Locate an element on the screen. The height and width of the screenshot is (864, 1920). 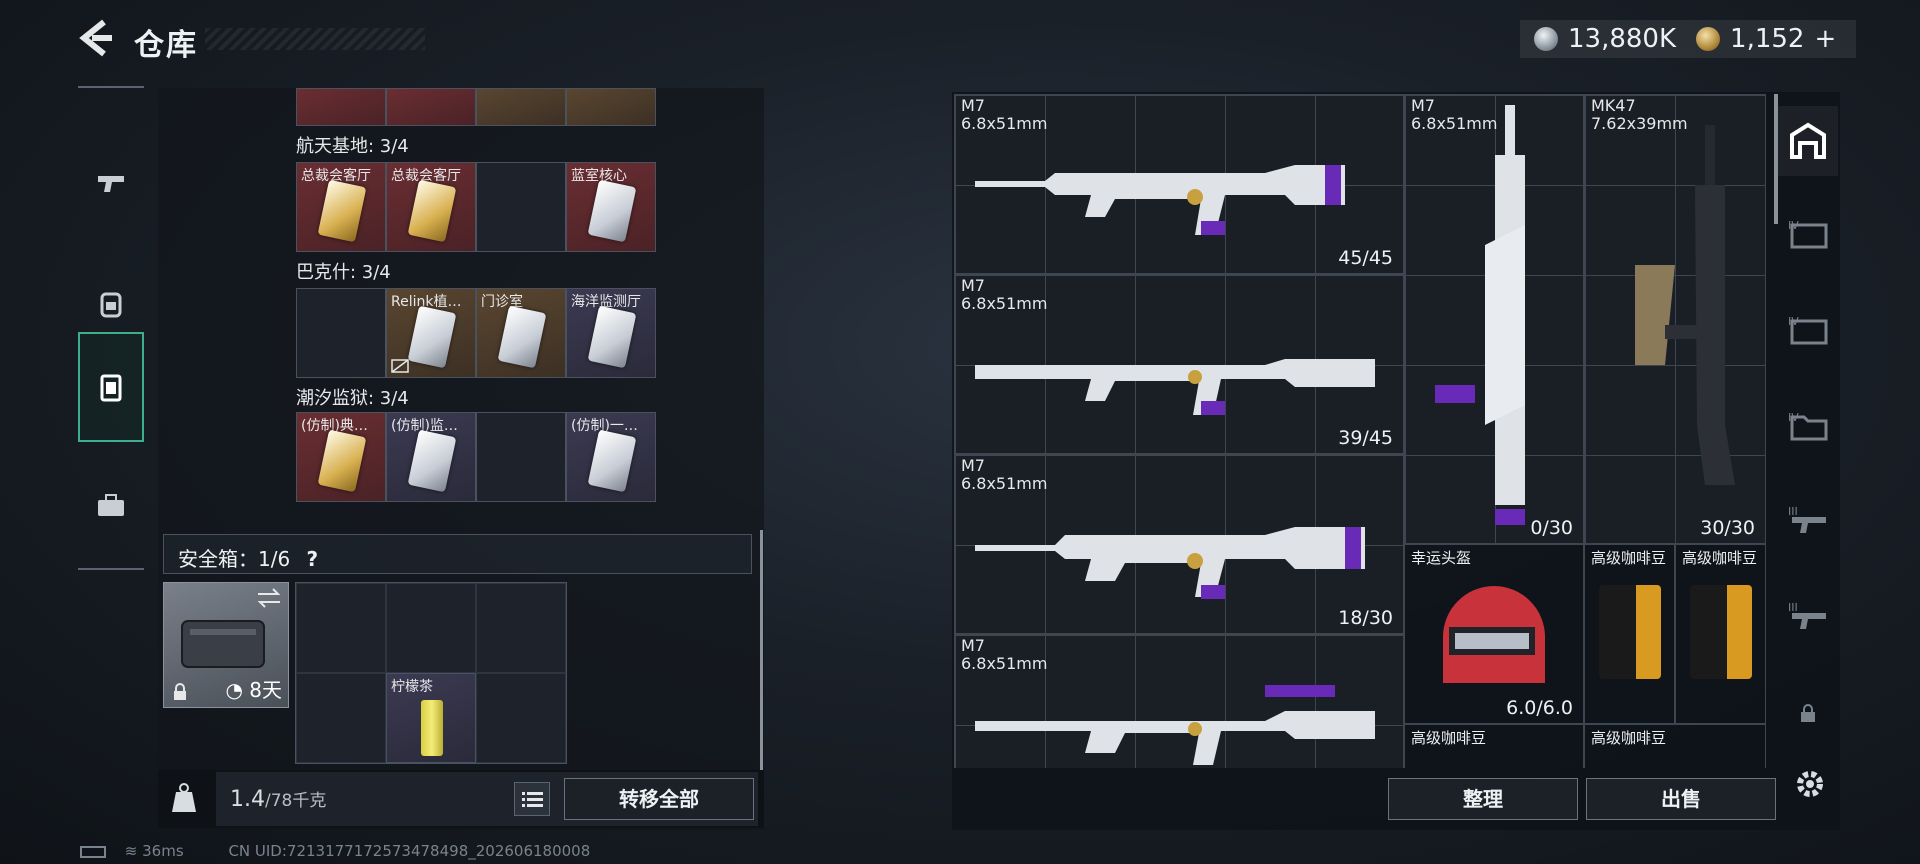
nav-weapons is located at coordinates (111, 183).